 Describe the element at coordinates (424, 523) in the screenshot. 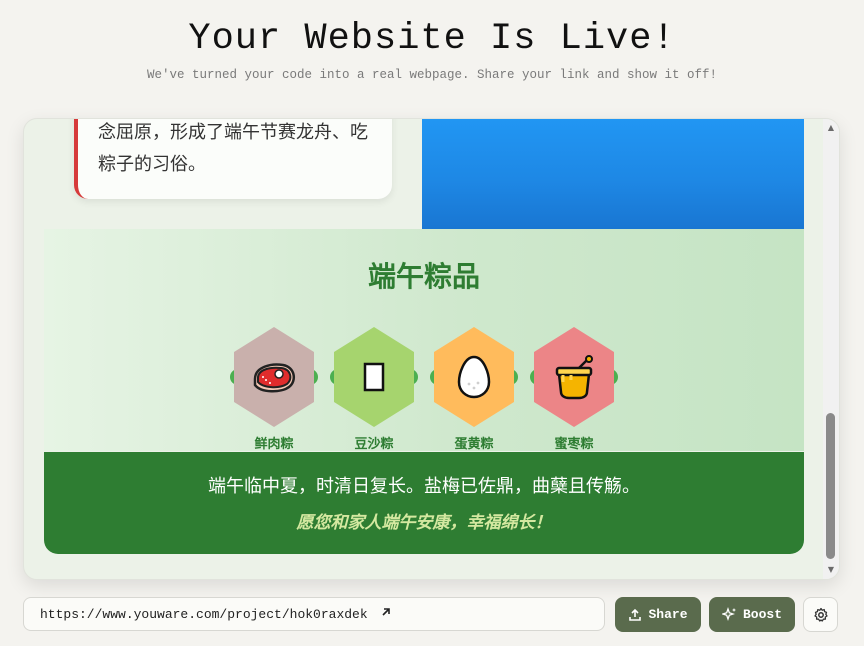

I see `footer-blessing: 愿您和家人端午安康，幸福绵长！` at that location.